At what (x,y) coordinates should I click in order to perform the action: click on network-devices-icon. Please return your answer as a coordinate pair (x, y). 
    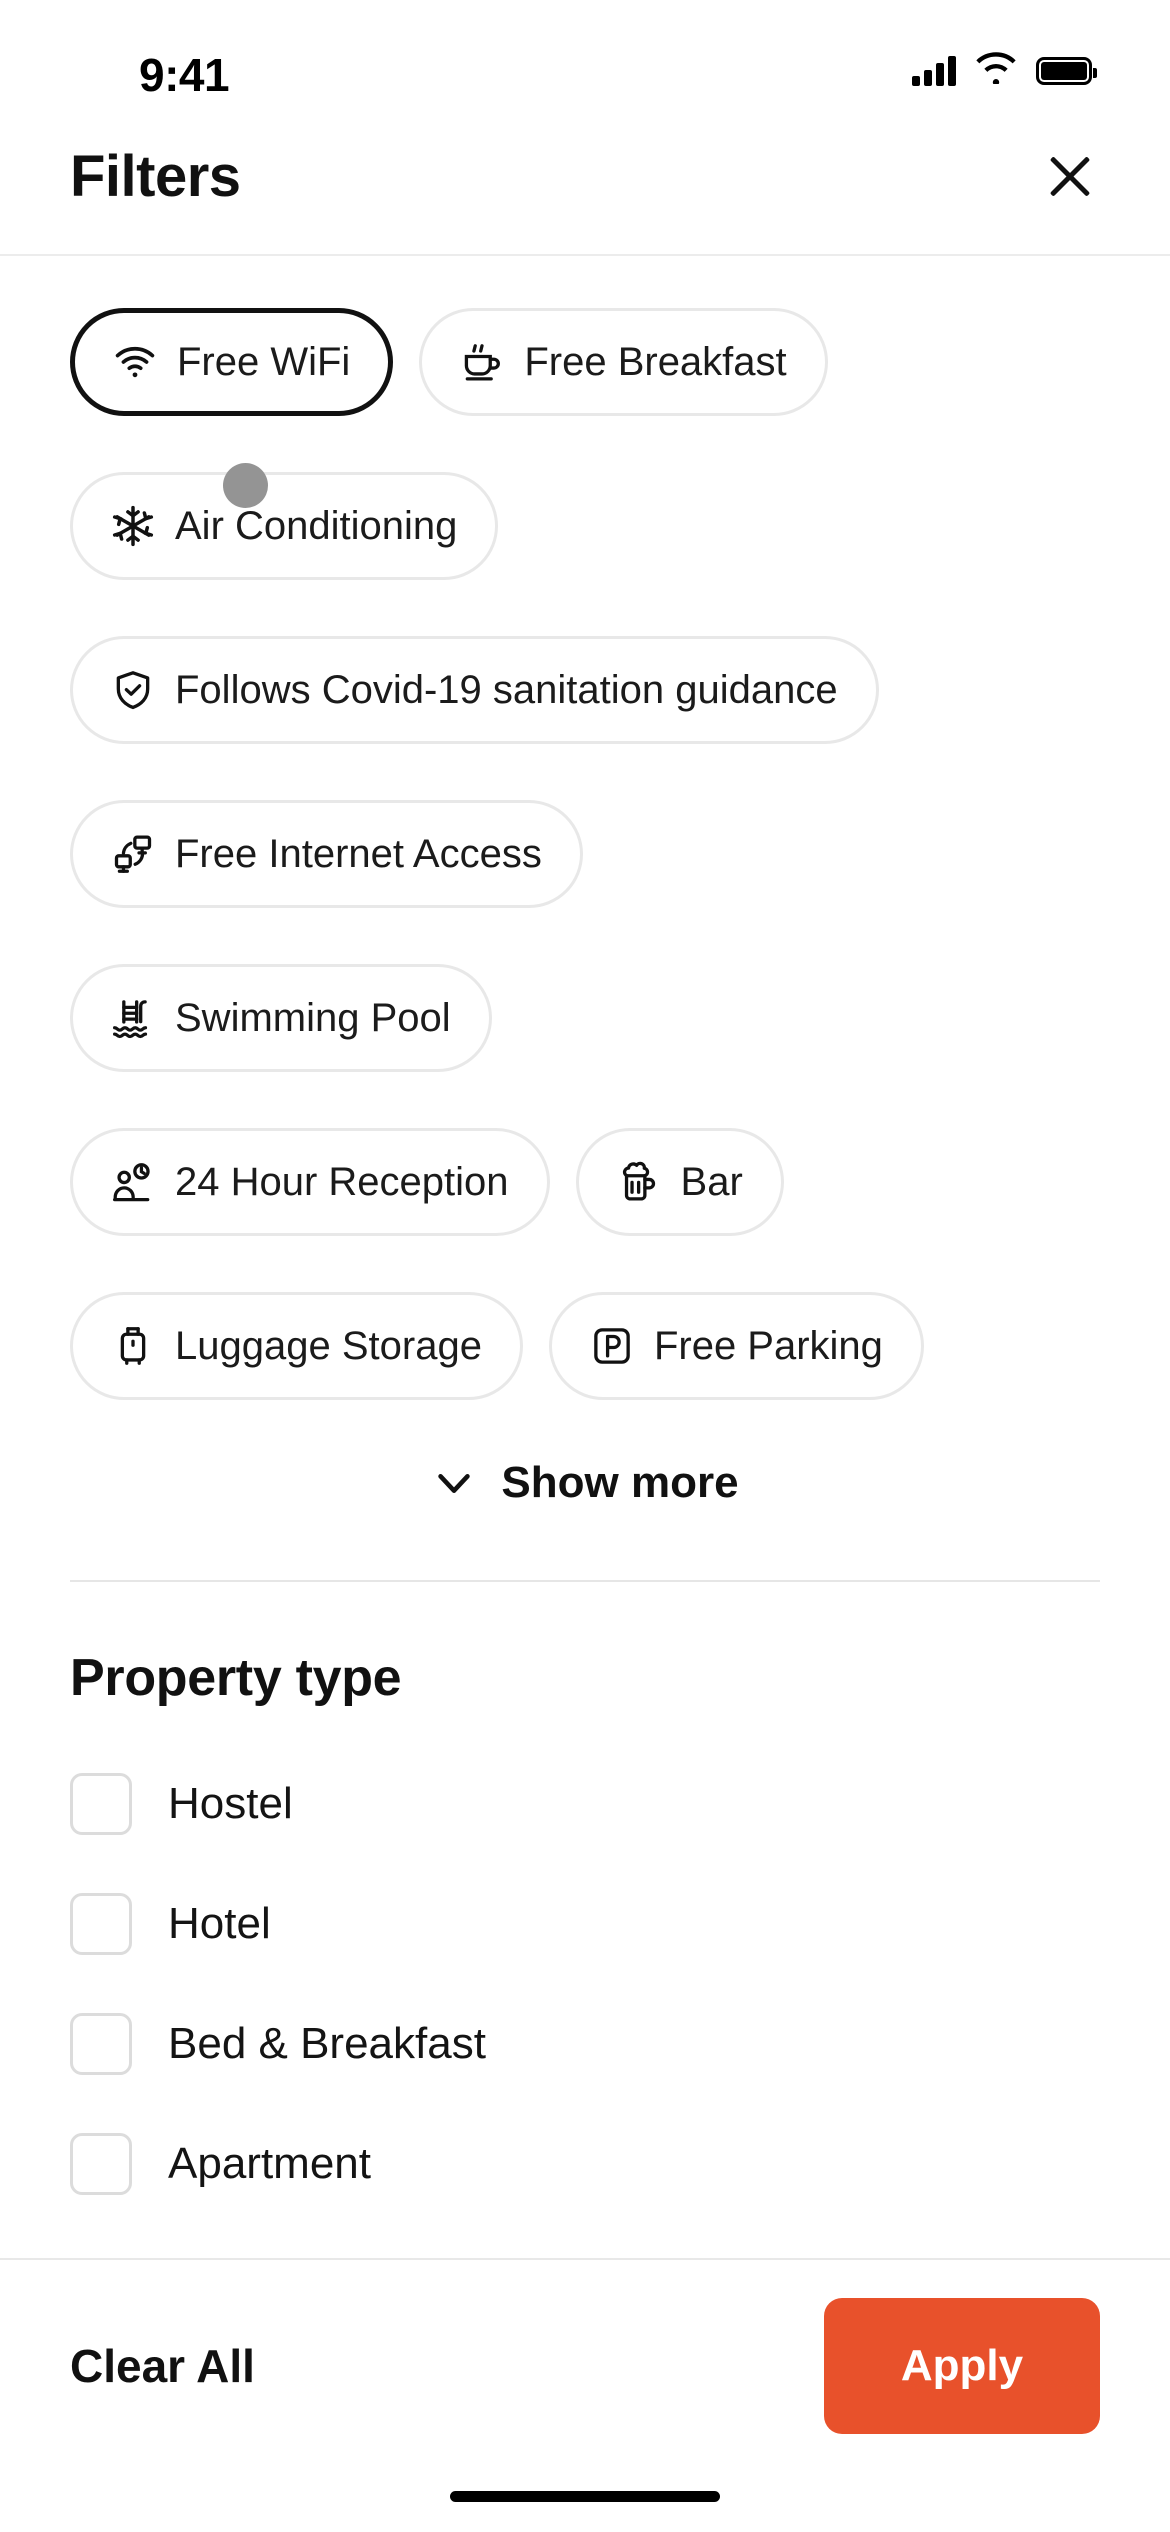
    Looking at the image, I should click on (133, 854).